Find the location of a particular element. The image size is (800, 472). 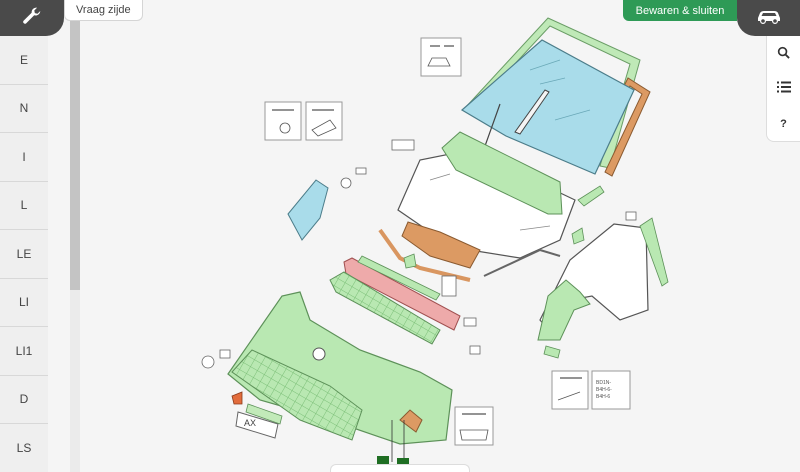

right-toolbar: ? is located at coordinates (783, 89).